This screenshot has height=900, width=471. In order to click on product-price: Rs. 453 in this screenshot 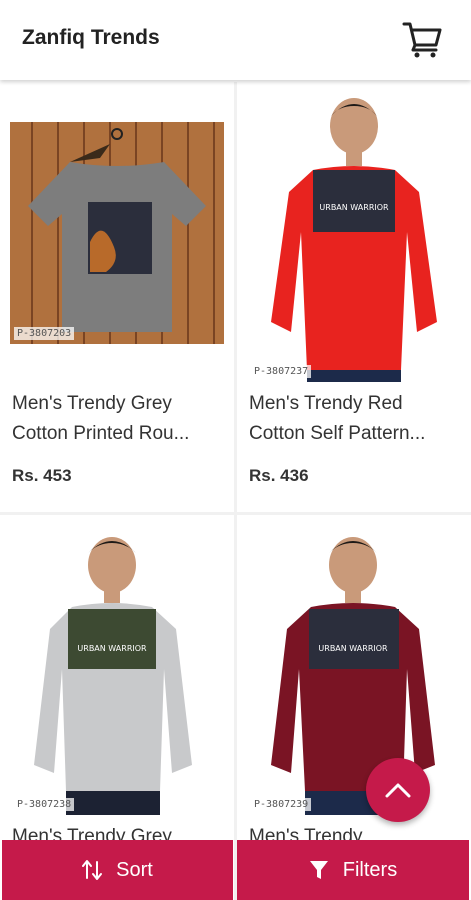, I will do `click(42, 475)`.